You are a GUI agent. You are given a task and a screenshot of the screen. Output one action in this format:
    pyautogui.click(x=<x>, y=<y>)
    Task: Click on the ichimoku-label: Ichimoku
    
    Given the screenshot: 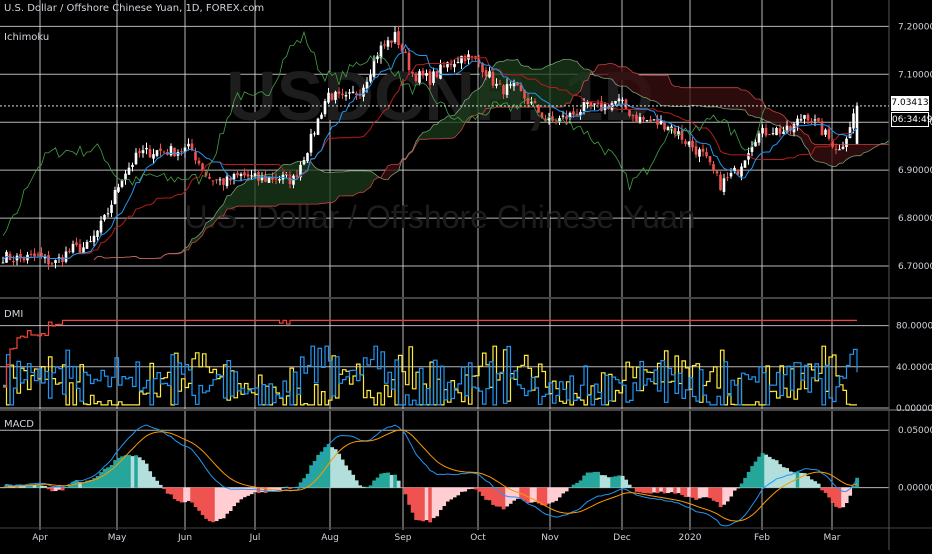 What is the action you would take?
    pyautogui.click(x=26, y=37)
    